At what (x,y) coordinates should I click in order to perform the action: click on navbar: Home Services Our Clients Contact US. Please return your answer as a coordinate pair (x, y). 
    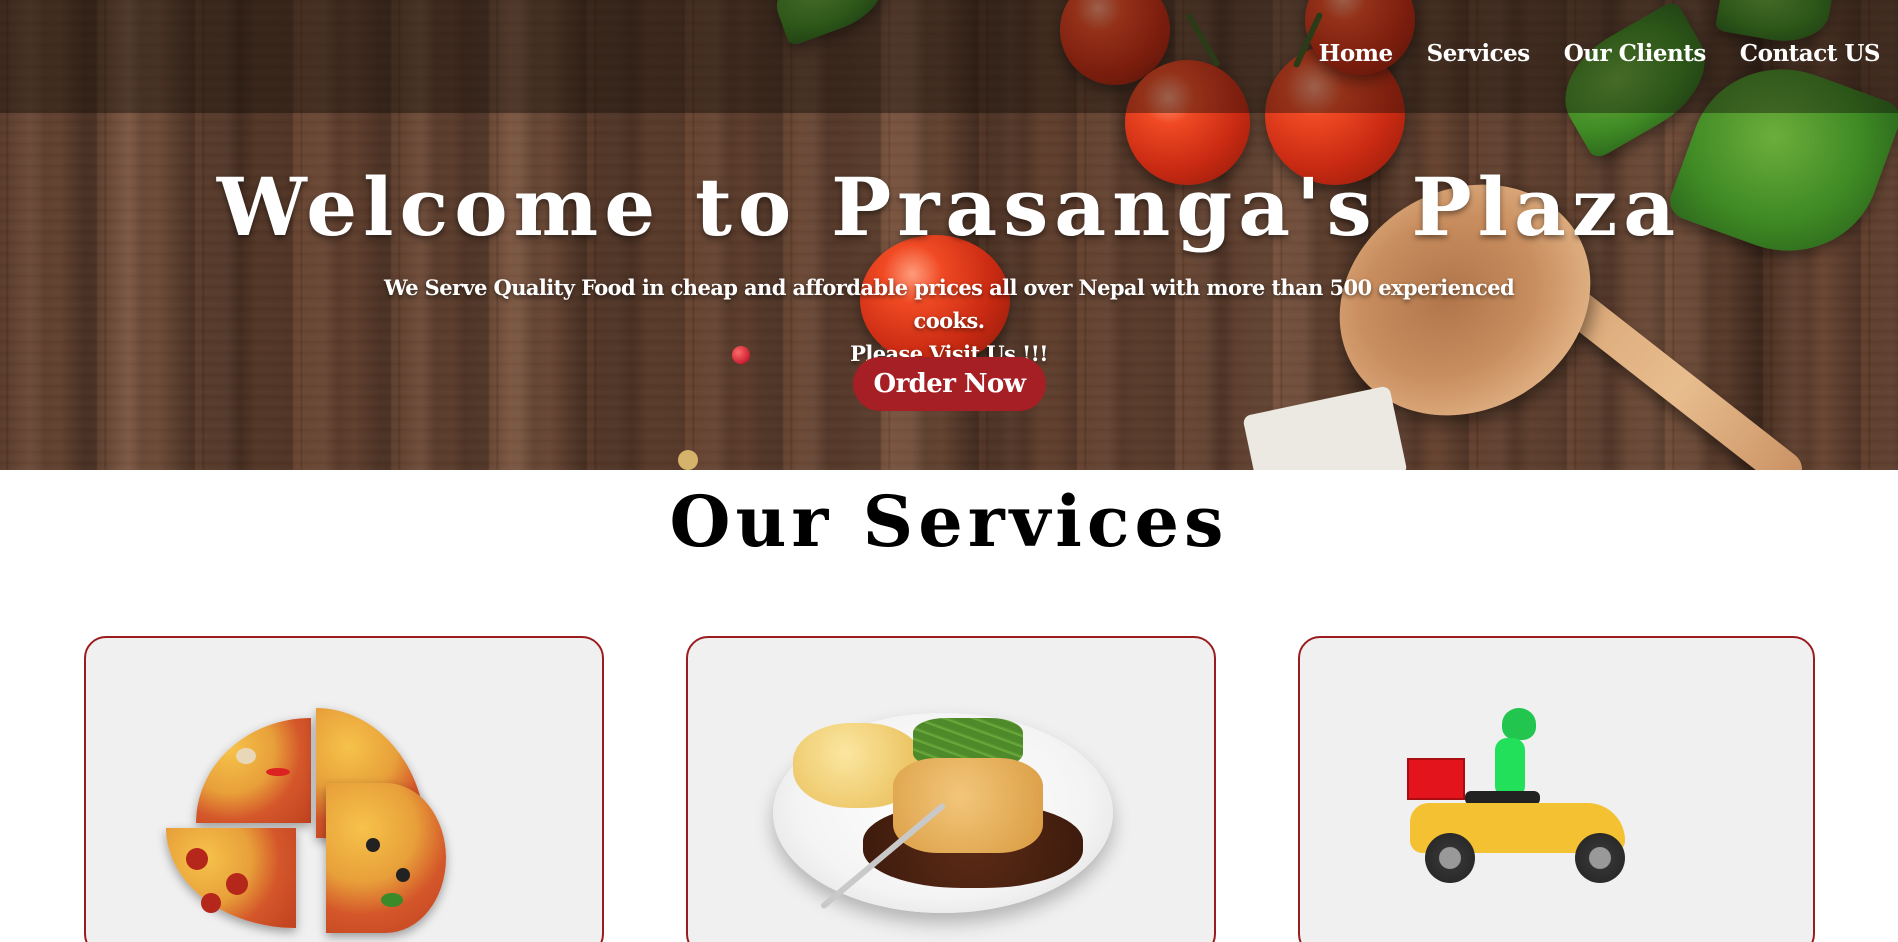
    Looking at the image, I should click on (949, 56).